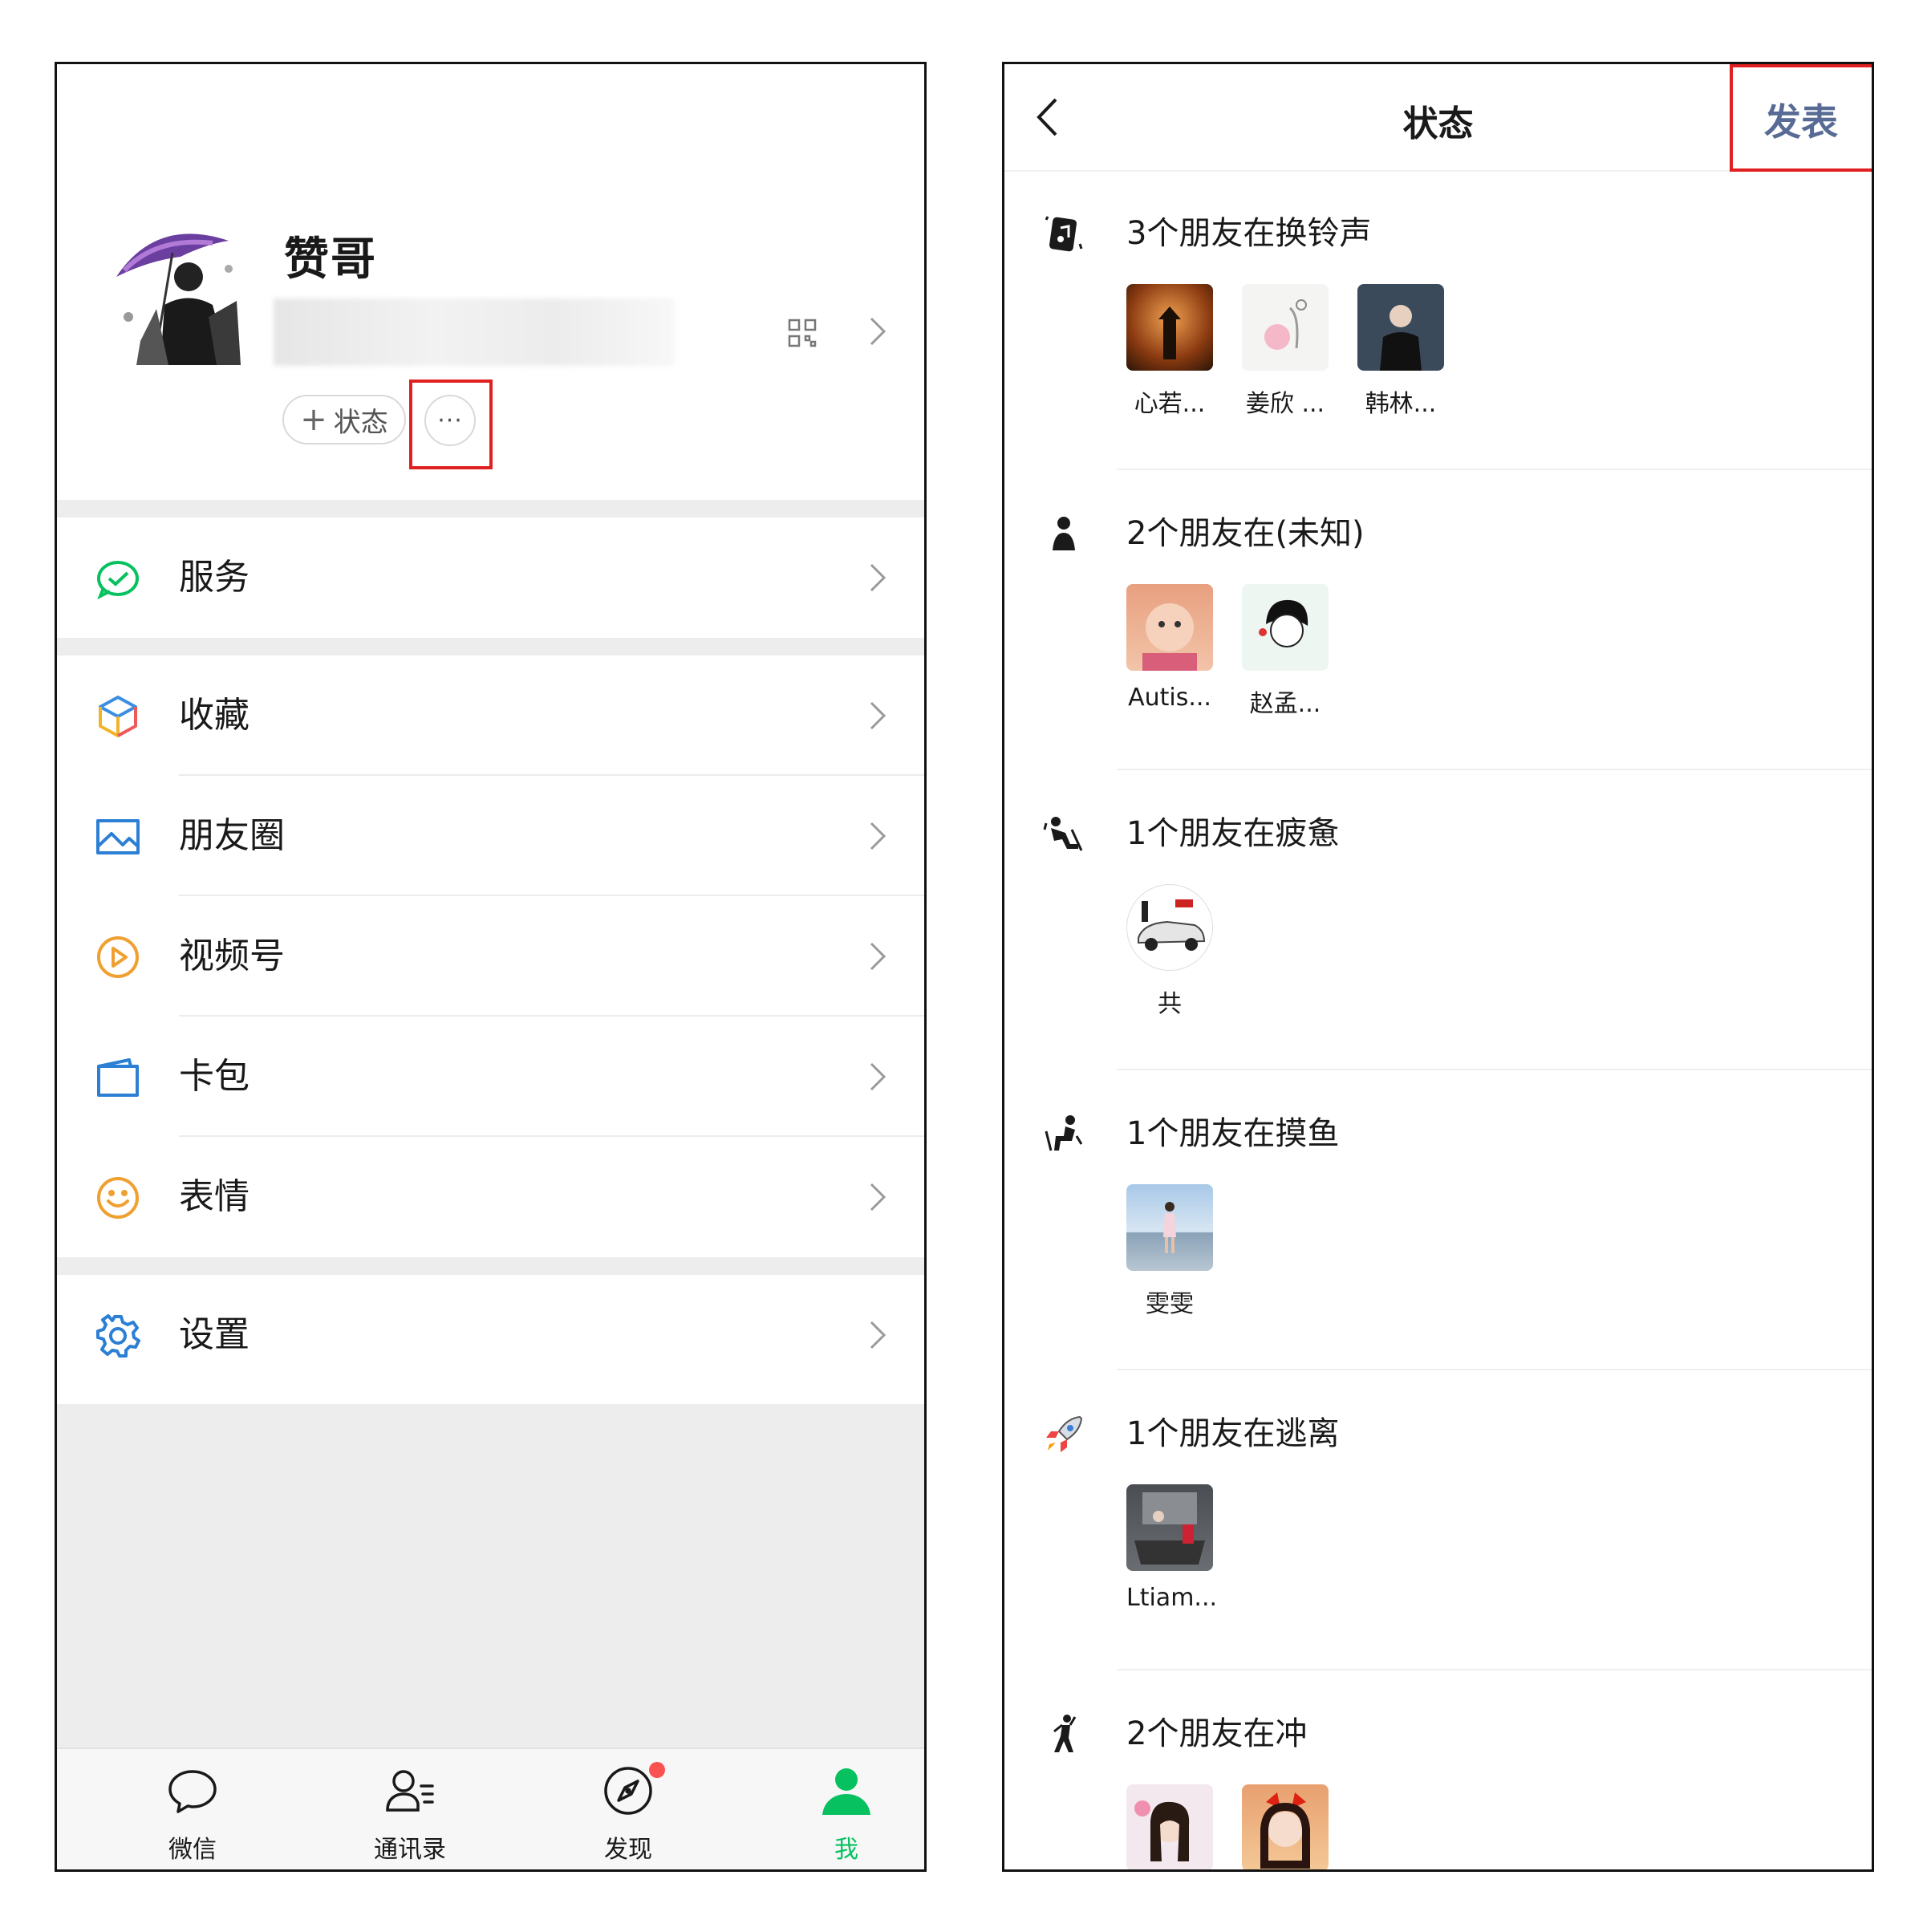  Describe the element at coordinates (490, 956) in the screenshot. I see `menu-row-channels: 视频号` at that location.